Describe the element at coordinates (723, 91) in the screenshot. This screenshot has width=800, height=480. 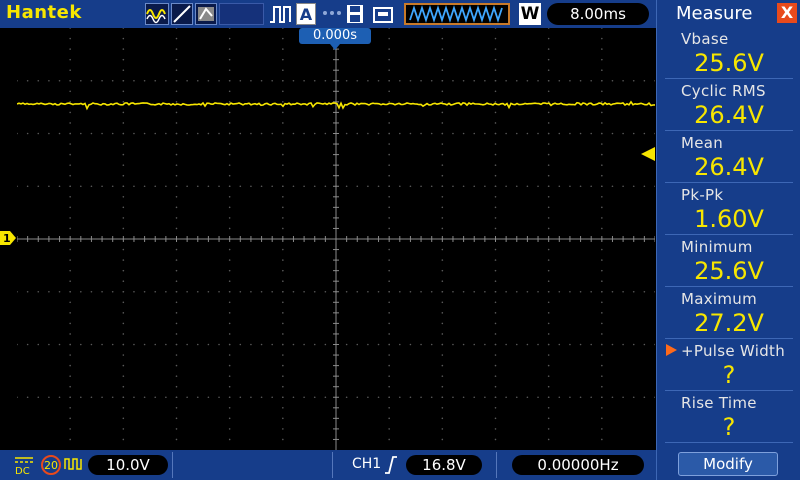
I see `measure-label-cyclic-rms: Cyclic RMS` at that location.